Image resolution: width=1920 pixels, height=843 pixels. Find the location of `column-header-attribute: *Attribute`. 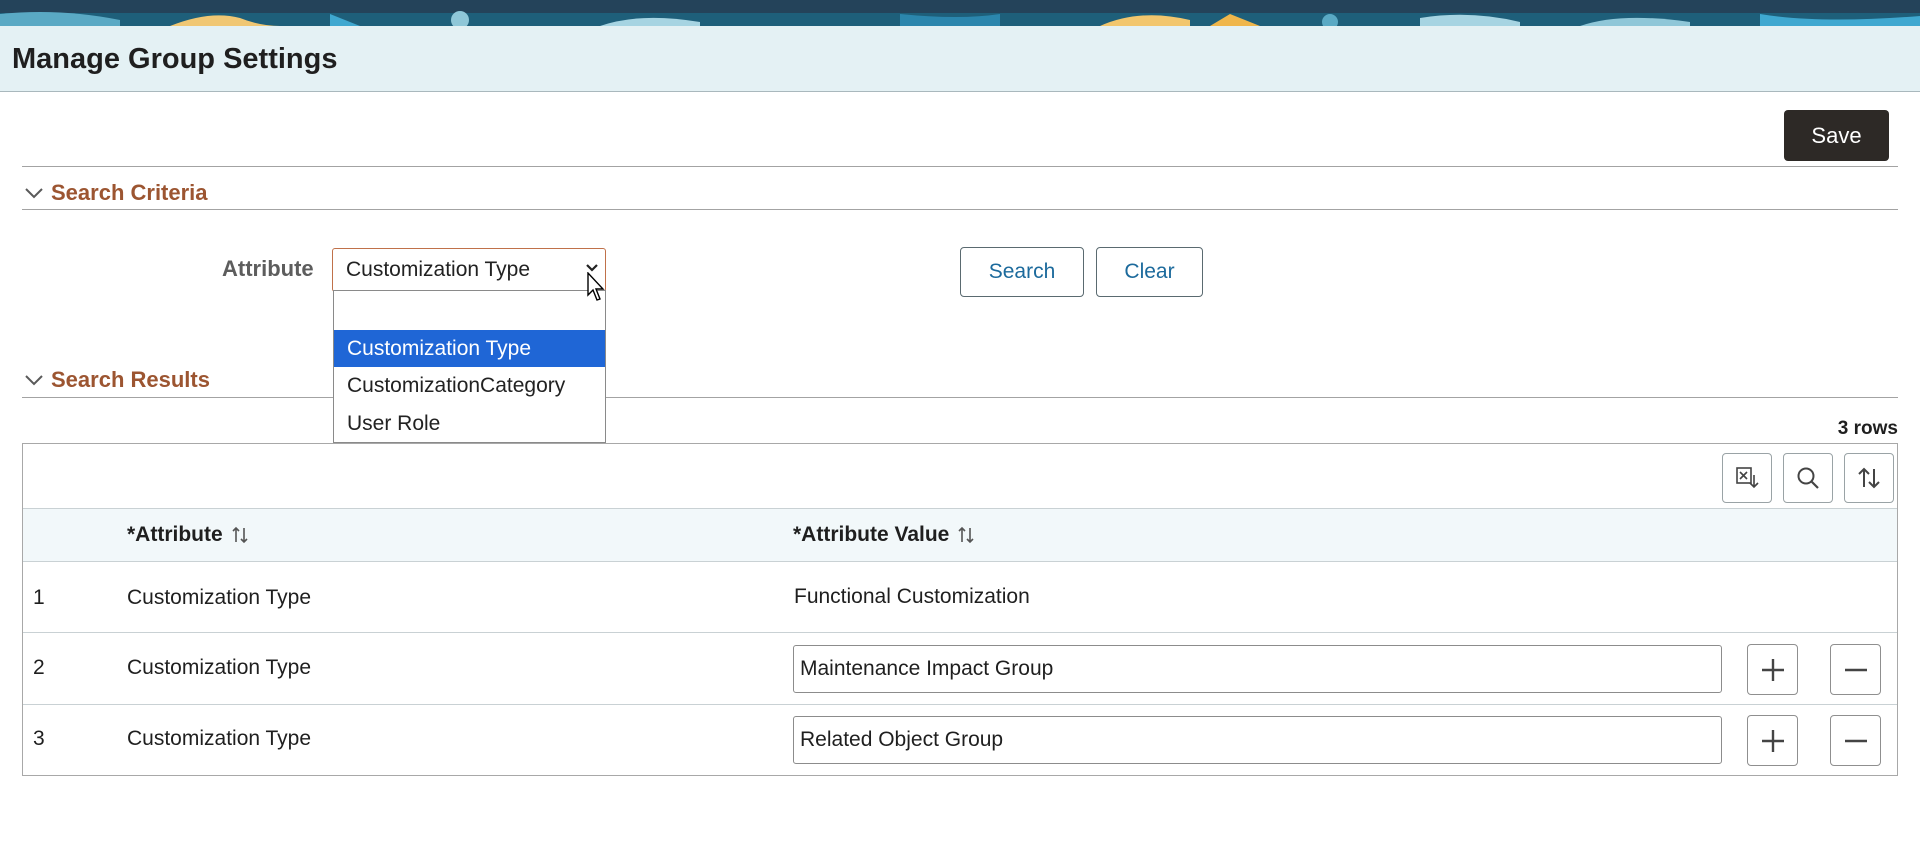

column-header-attribute: *Attribute is located at coordinates (188, 535).